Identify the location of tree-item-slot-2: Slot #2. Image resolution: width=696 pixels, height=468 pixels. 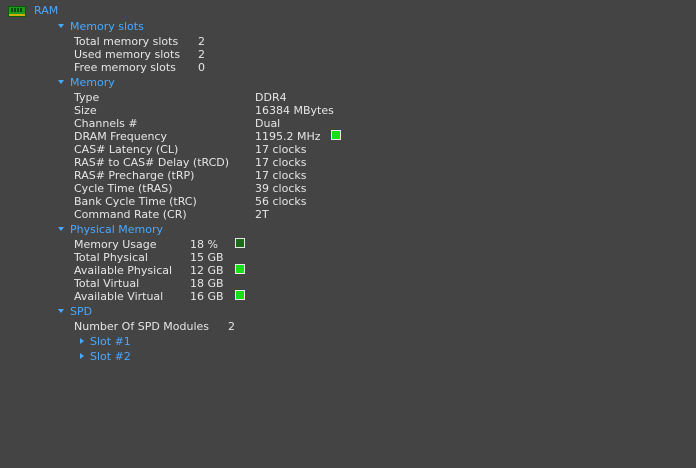
(110, 356).